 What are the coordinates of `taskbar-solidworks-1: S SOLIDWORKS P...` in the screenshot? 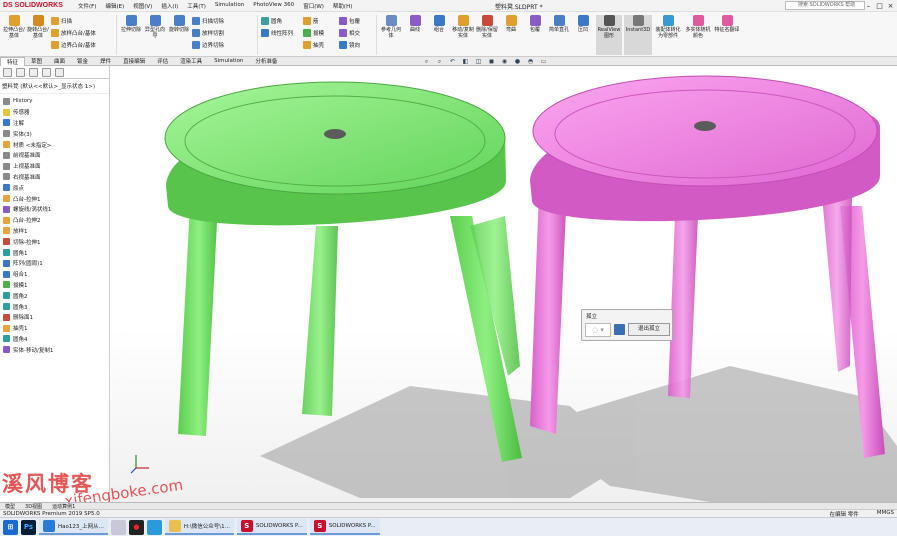 It's located at (271, 527).